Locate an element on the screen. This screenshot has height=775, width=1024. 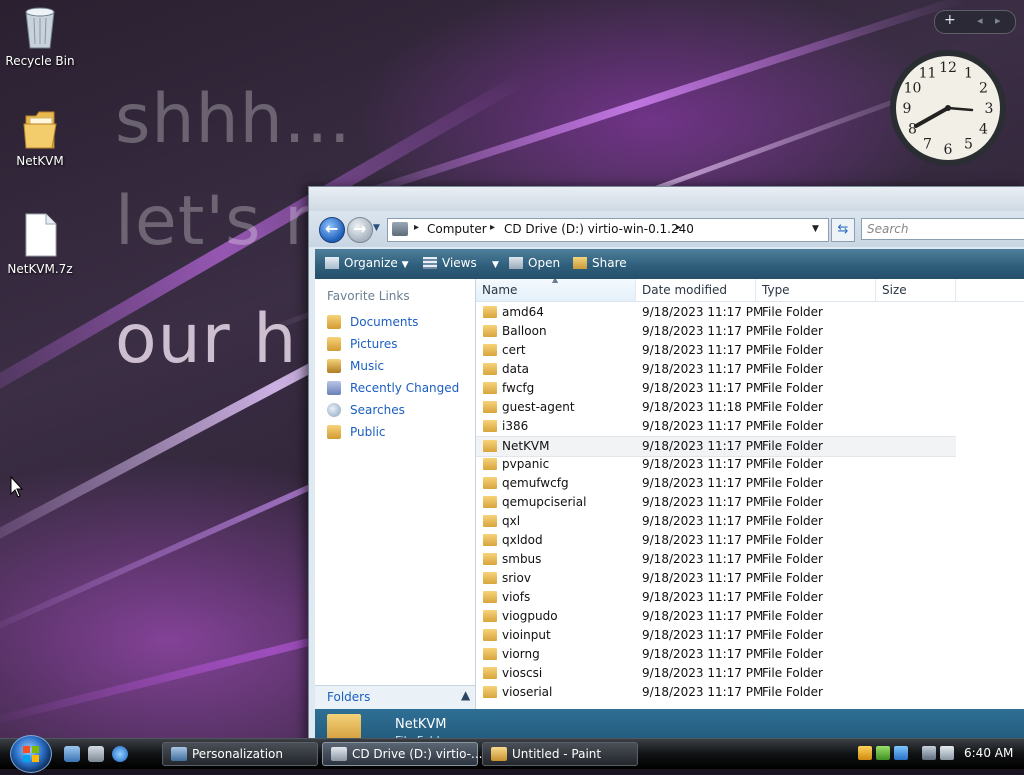
file-row: qxl 9/18/2023 11:17 PM File Folder is located at coordinates (716, 521).